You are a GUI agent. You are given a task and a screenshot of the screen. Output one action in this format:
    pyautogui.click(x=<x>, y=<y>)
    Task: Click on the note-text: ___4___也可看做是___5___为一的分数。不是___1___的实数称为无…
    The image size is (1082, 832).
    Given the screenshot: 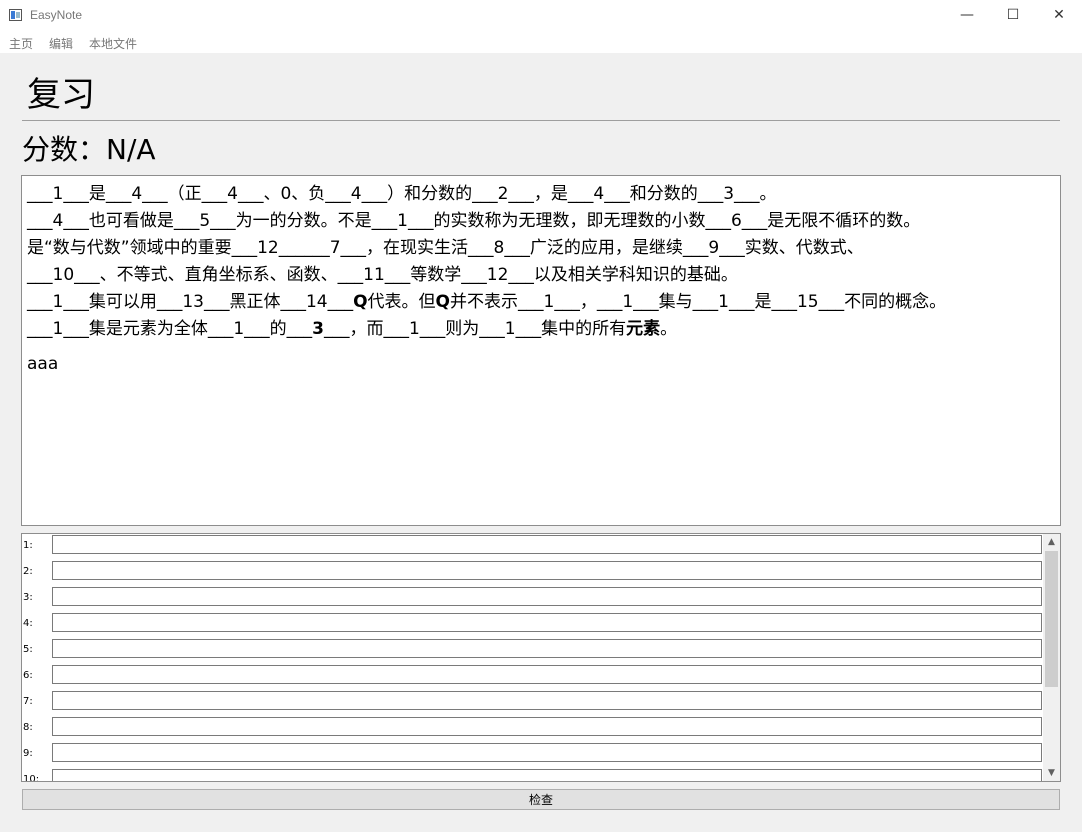 What is the action you would take?
    pyautogui.click(x=474, y=221)
    